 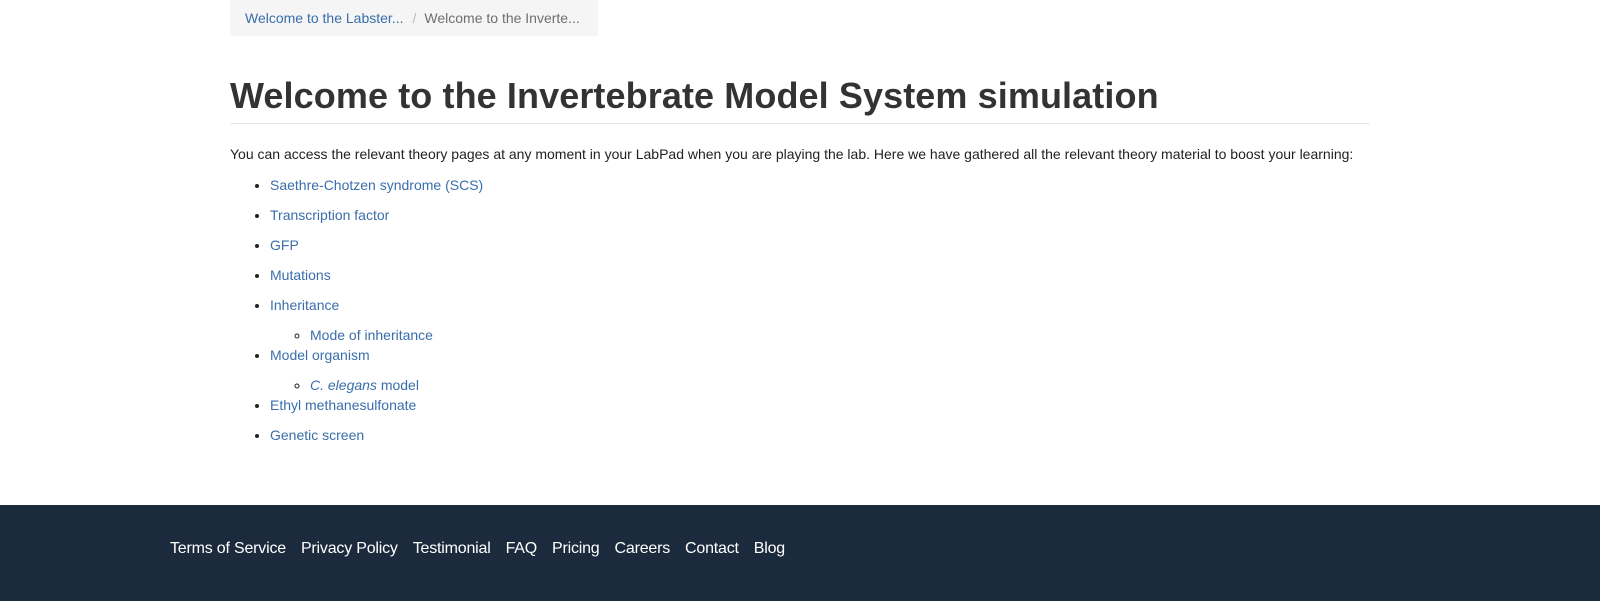 What do you see at coordinates (376, 245) in the screenshot?
I see `list-item: GFP` at bounding box center [376, 245].